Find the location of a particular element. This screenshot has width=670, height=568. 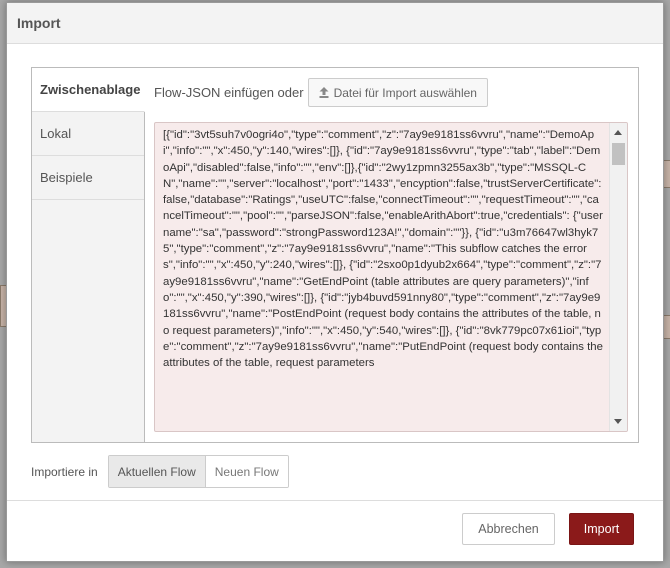

dialog-title: Import is located at coordinates (335, 23).